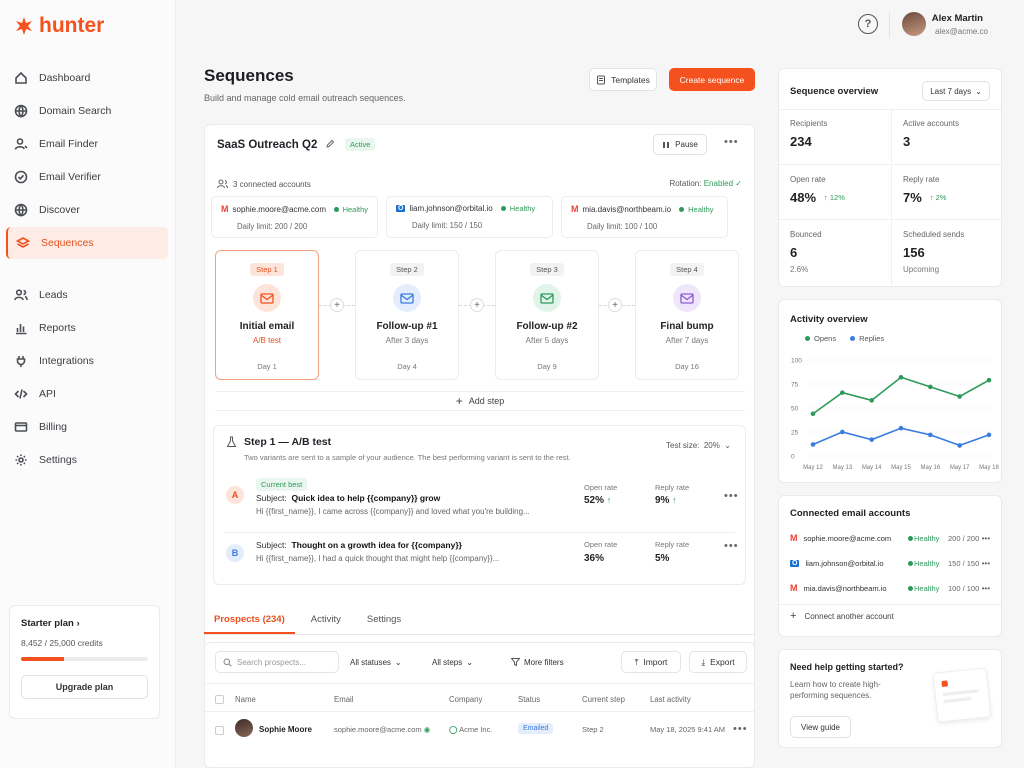 This screenshot has width=1024, height=768. I want to click on sidebar-item-settings: Settings, so click(87, 460).